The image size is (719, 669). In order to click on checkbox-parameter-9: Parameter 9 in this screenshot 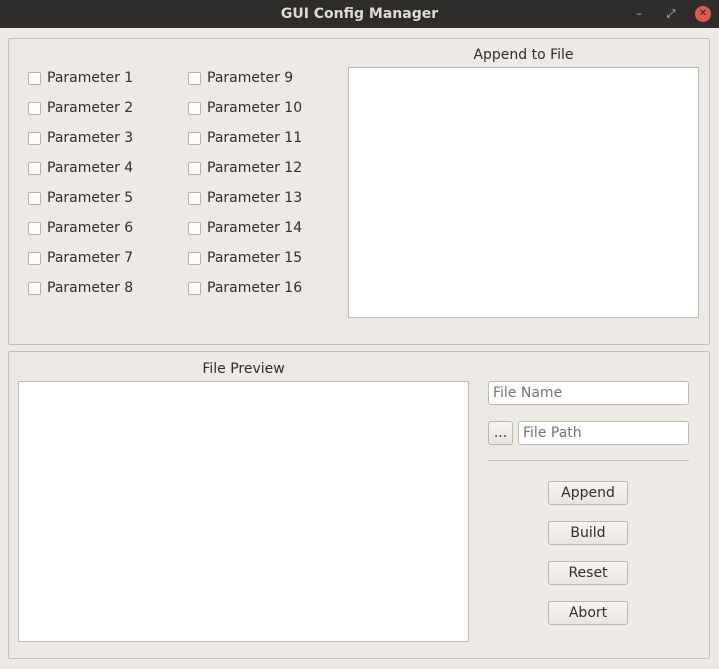, I will do `click(240, 78)`.